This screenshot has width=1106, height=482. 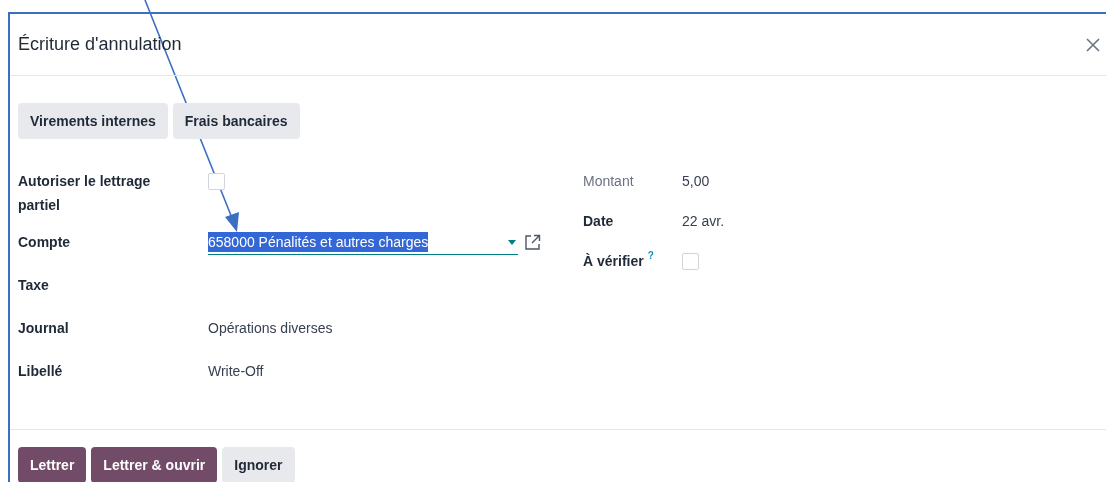 I want to click on field-label: Taxe, so click(x=33, y=285).